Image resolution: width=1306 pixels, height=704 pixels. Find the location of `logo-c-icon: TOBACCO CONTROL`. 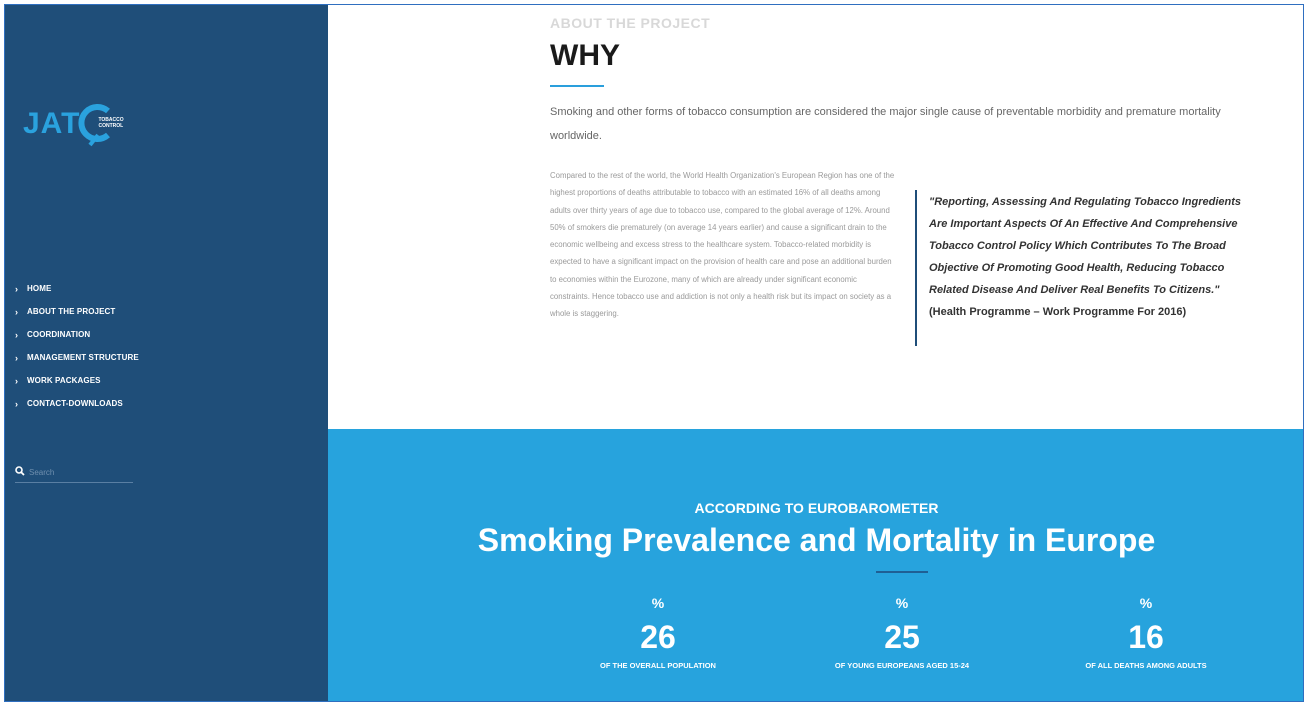

logo-c-icon: TOBACCO CONTROL is located at coordinates (101, 124).